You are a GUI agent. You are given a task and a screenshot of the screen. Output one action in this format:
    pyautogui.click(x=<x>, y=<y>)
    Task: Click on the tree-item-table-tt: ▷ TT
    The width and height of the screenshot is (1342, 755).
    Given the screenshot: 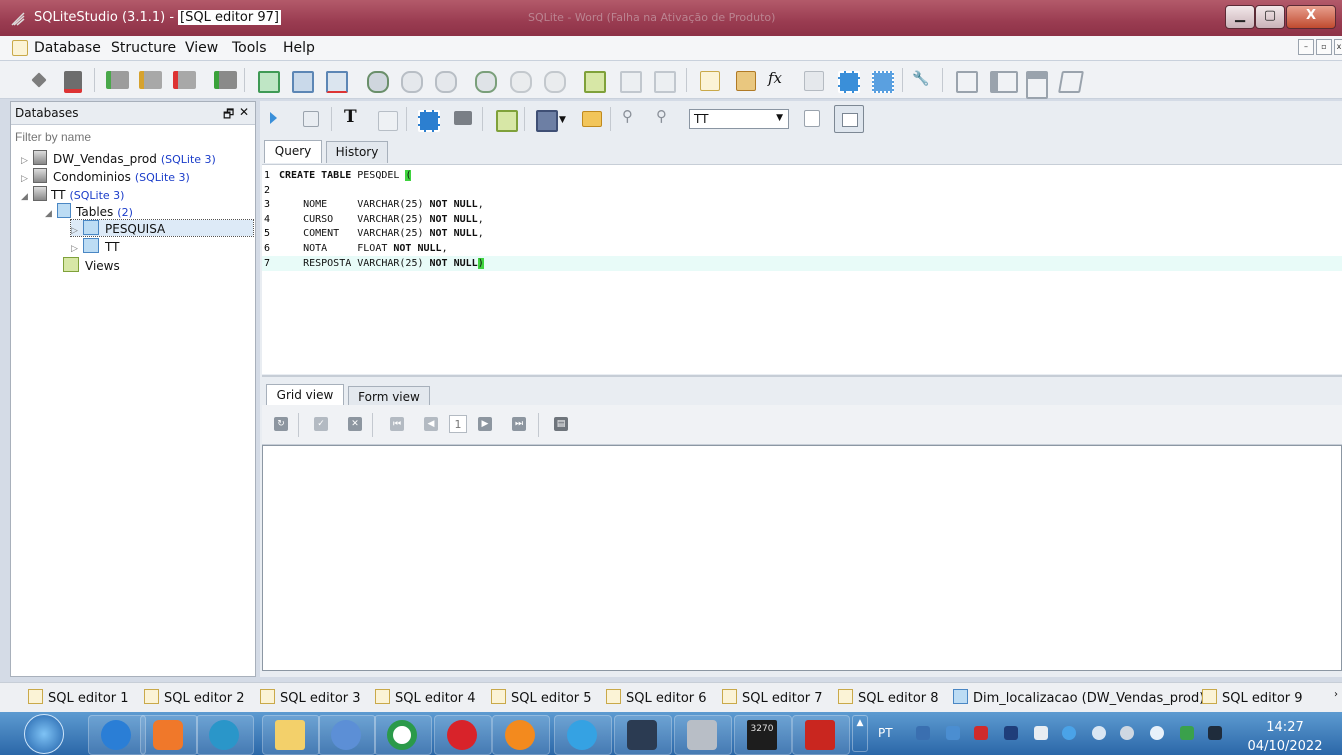 What is the action you would take?
    pyautogui.click(x=95, y=246)
    